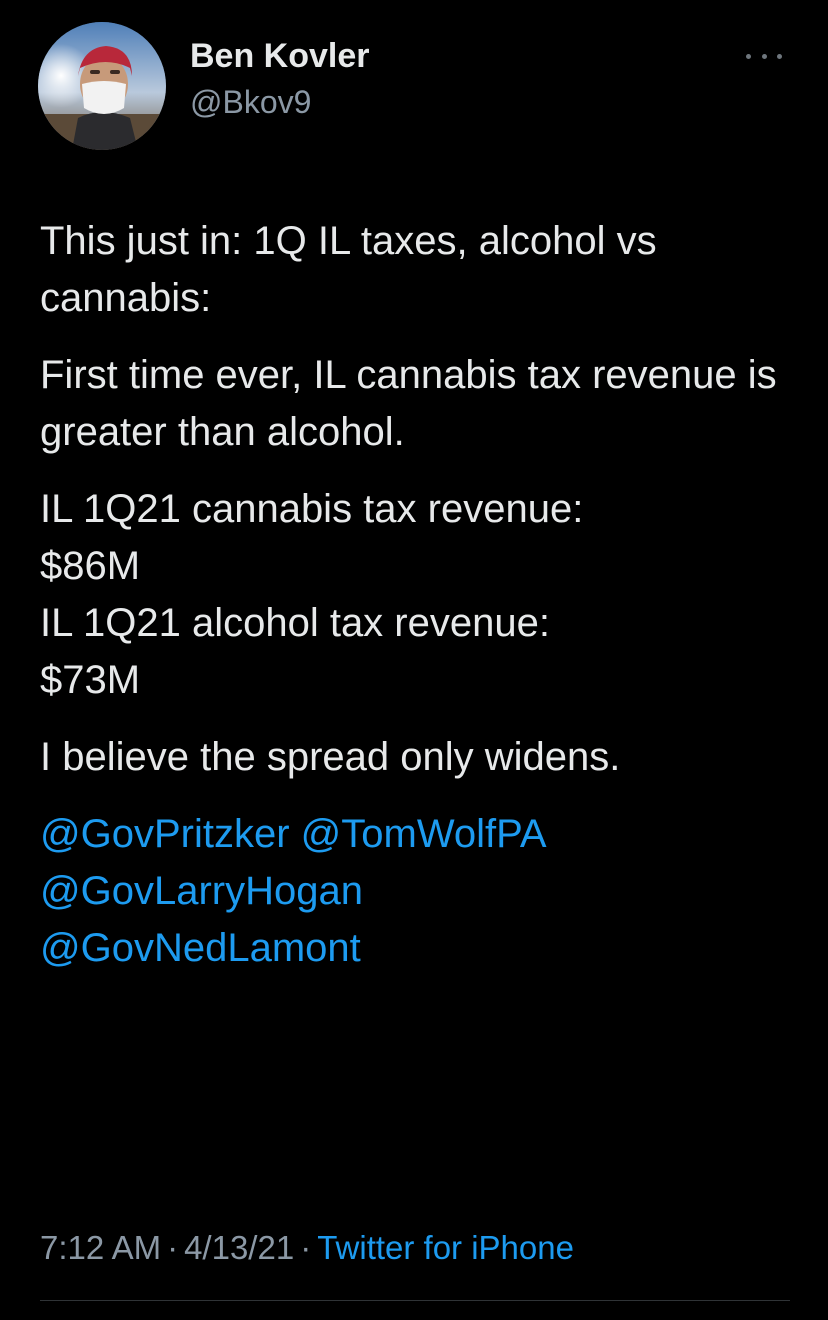  I want to click on display-name: Ben Kovler, so click(280, 56).